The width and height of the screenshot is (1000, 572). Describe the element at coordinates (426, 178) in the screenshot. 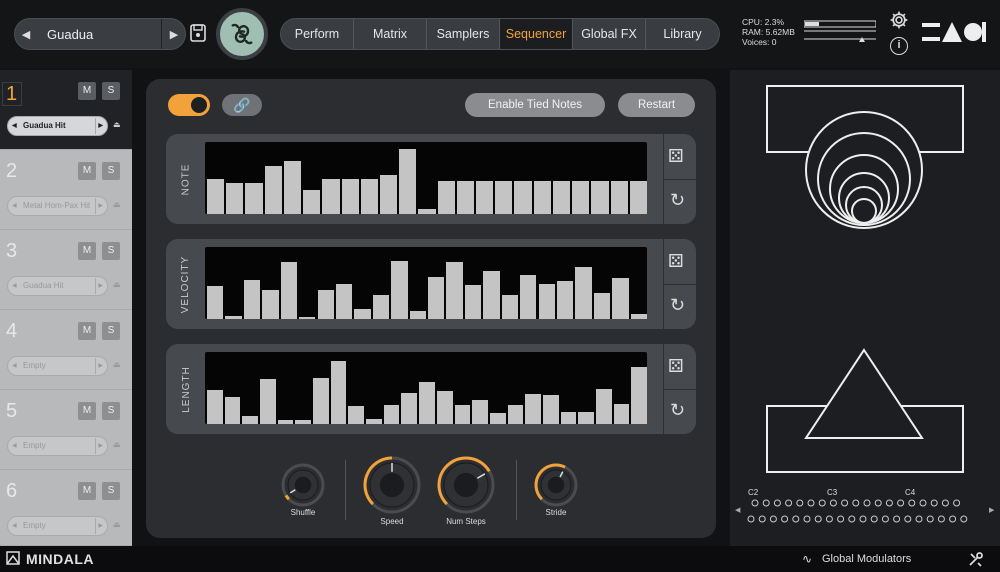

I see `note-step-grid` at that location.